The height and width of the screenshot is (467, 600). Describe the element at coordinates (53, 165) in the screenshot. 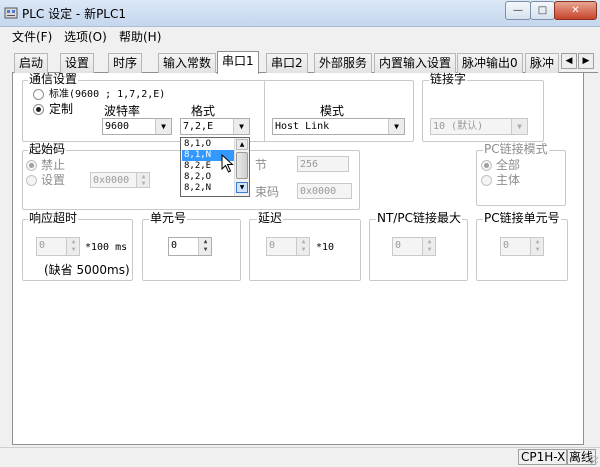

I see `radio-disable-label: 禁止` at that location.